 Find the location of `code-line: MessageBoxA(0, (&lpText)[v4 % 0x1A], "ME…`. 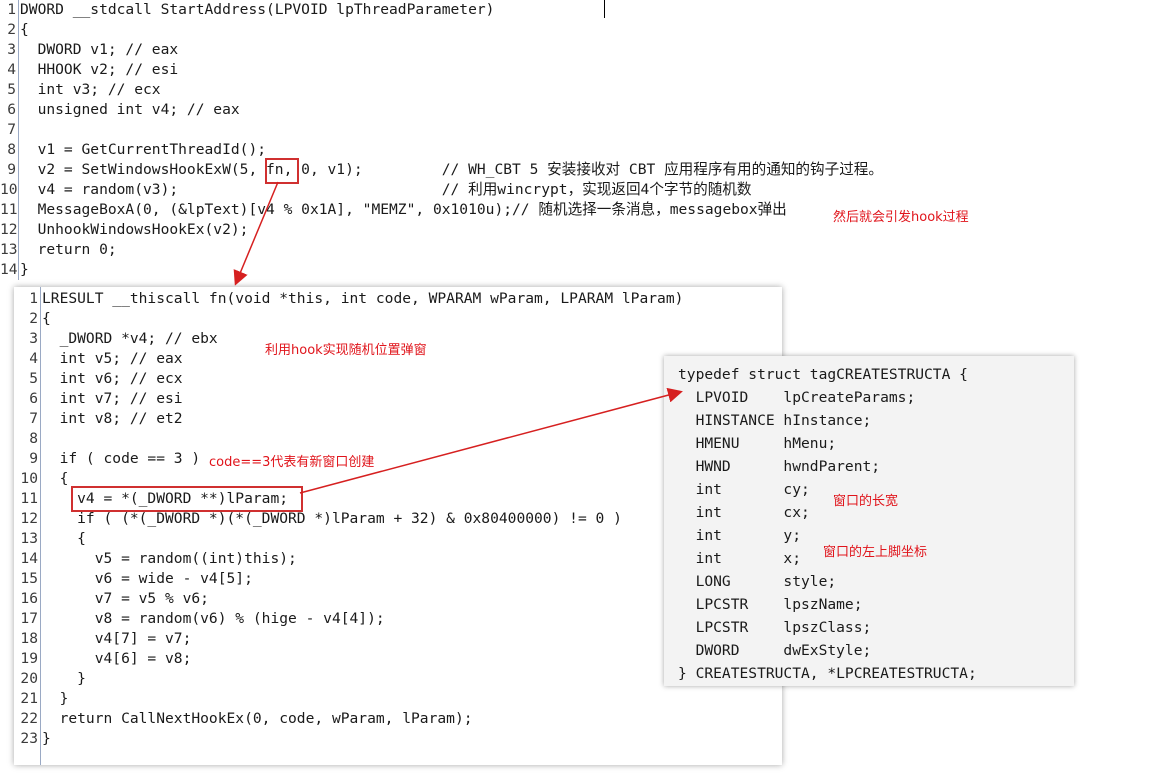

code-line: MessageBoxA(0, (&lpText)[v4 % 0x1A], "ME… is located at coordinates (403, 209).